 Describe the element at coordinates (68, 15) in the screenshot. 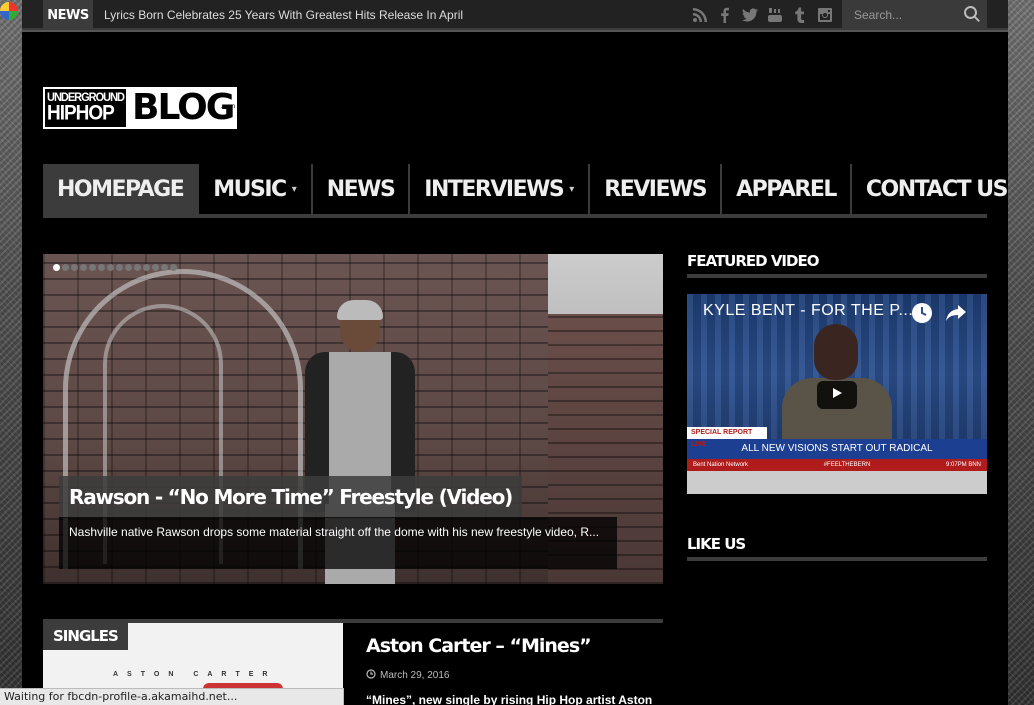

I see `breaking-news-tag: NEWS` at that location.